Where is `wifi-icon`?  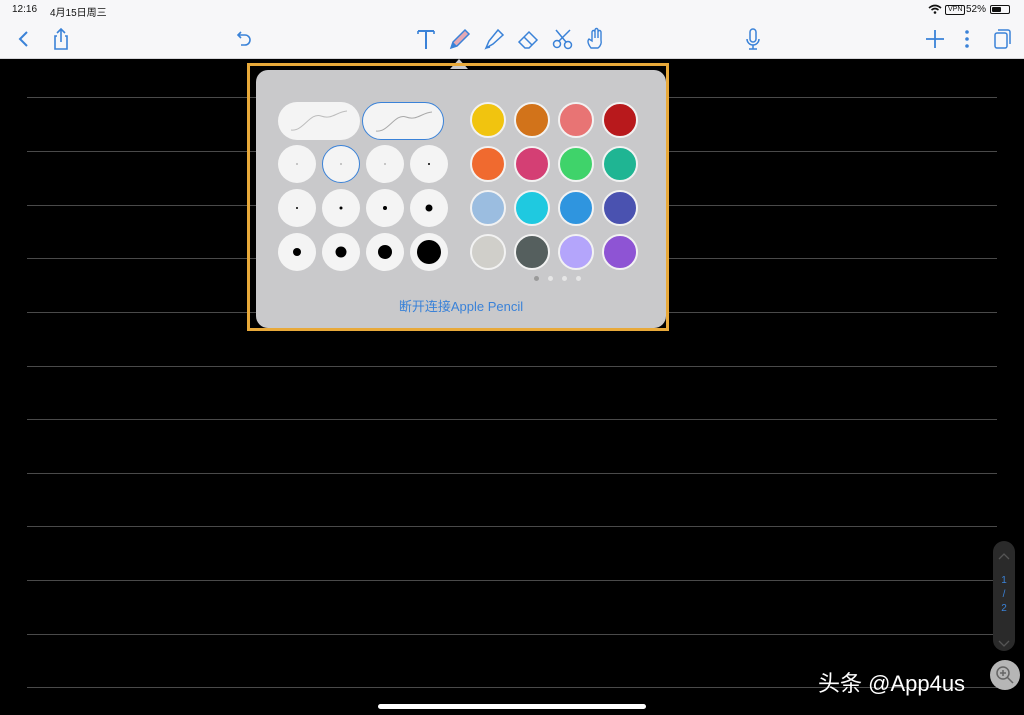 wifi-icon is located at coordinates (935, 9).